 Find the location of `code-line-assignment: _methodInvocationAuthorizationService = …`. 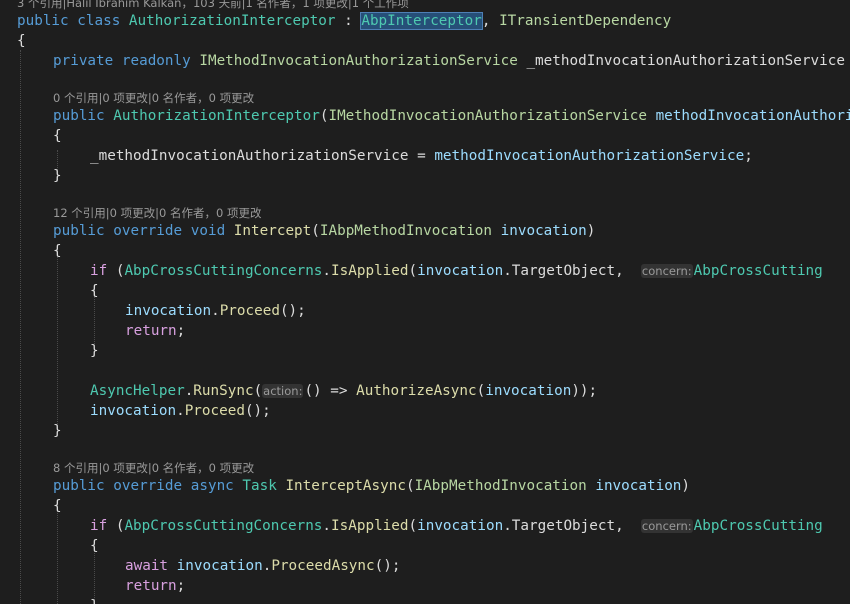

code-line-assignment: _methodInvocationAuthorizationService = … is located at coordinates (470, 156).